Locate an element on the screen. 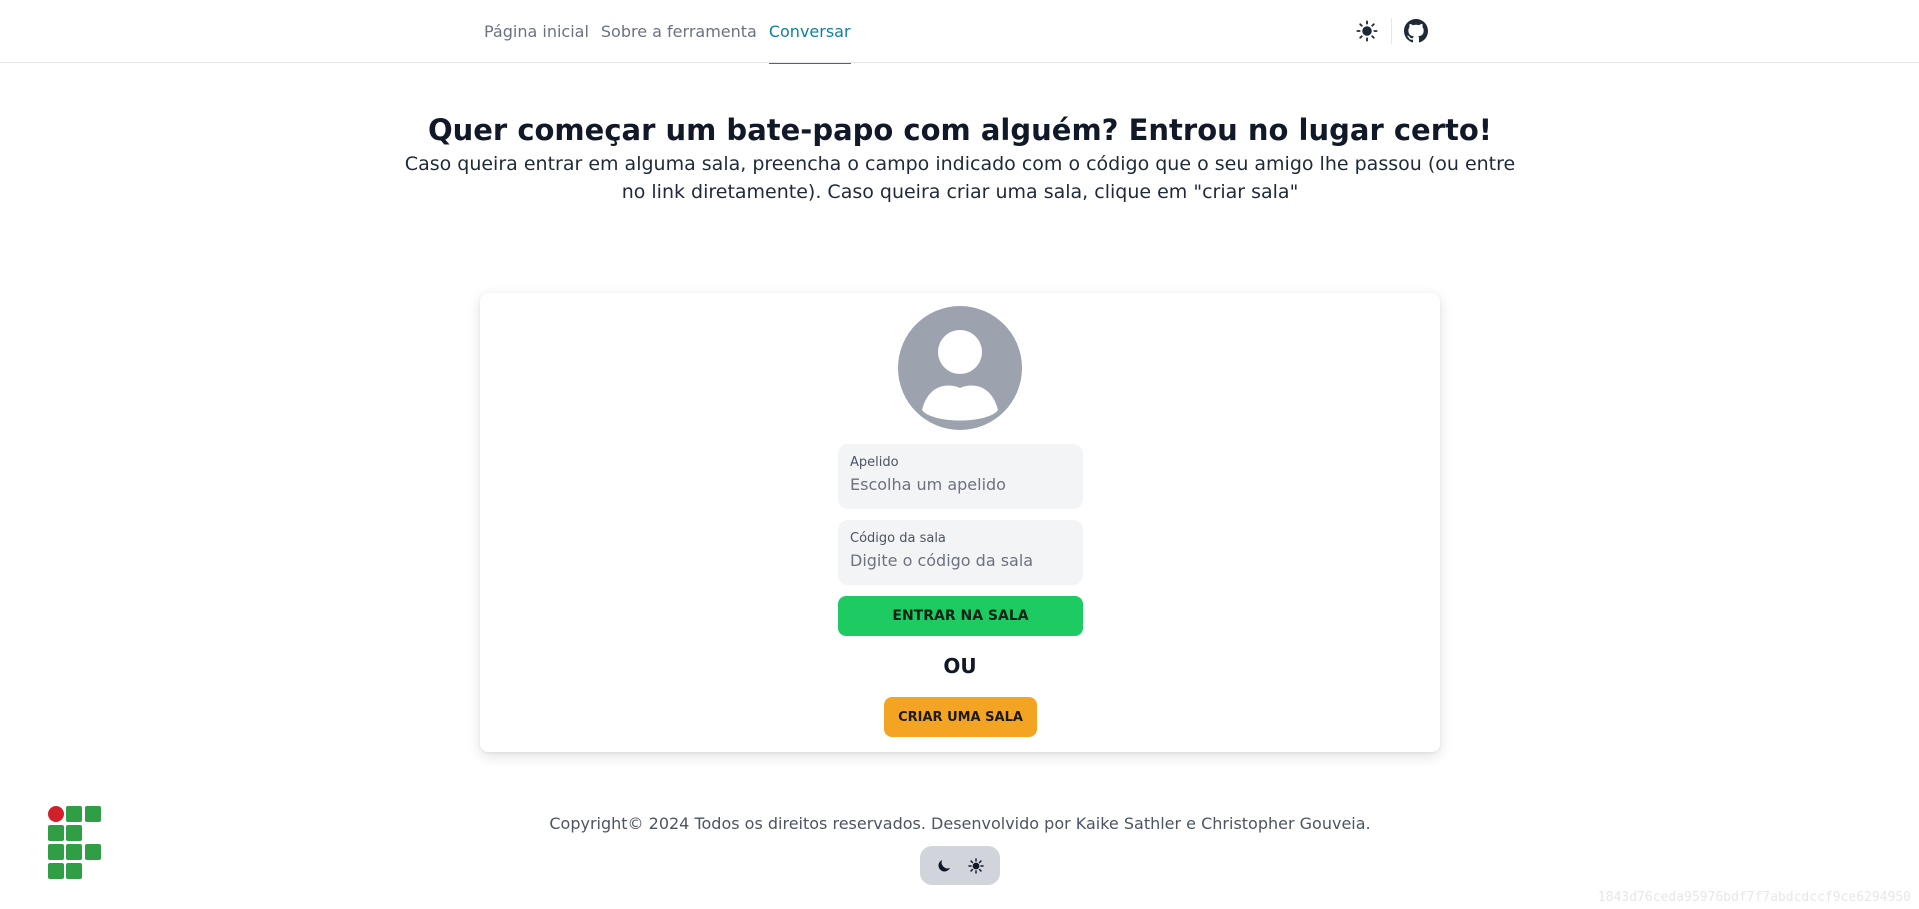 Image resolution: width=1919 pixels, height=909 pixels. header-divider is located at coordinates (1391, 31).